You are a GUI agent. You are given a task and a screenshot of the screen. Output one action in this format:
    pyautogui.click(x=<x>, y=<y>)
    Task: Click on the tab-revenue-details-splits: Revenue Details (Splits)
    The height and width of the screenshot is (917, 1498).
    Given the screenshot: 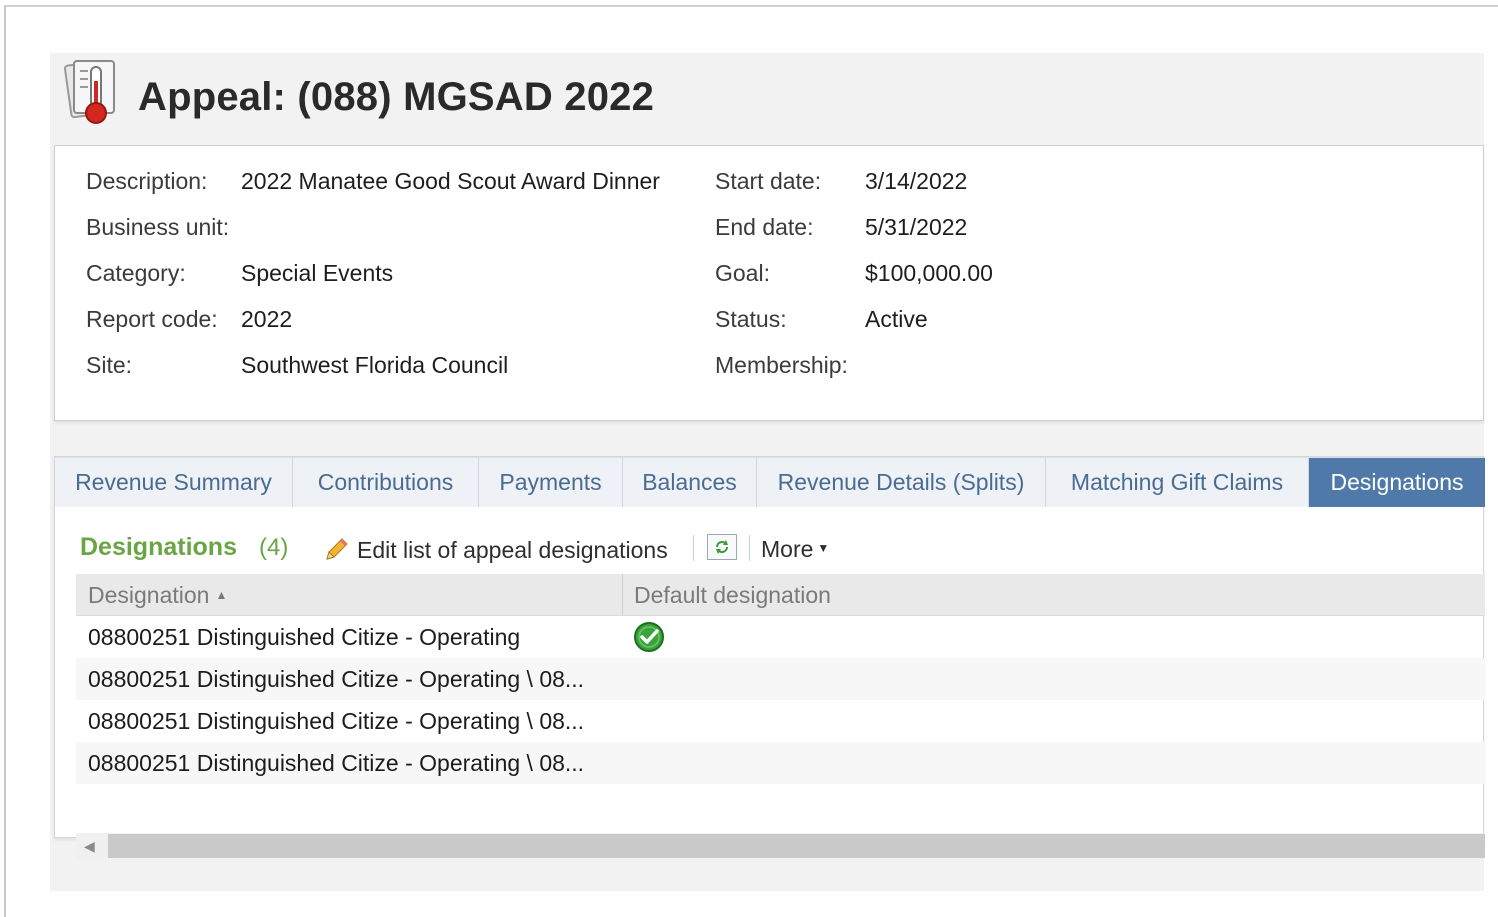 What is the action you would take?
    pyautogui.click(x=901, y=482)
    